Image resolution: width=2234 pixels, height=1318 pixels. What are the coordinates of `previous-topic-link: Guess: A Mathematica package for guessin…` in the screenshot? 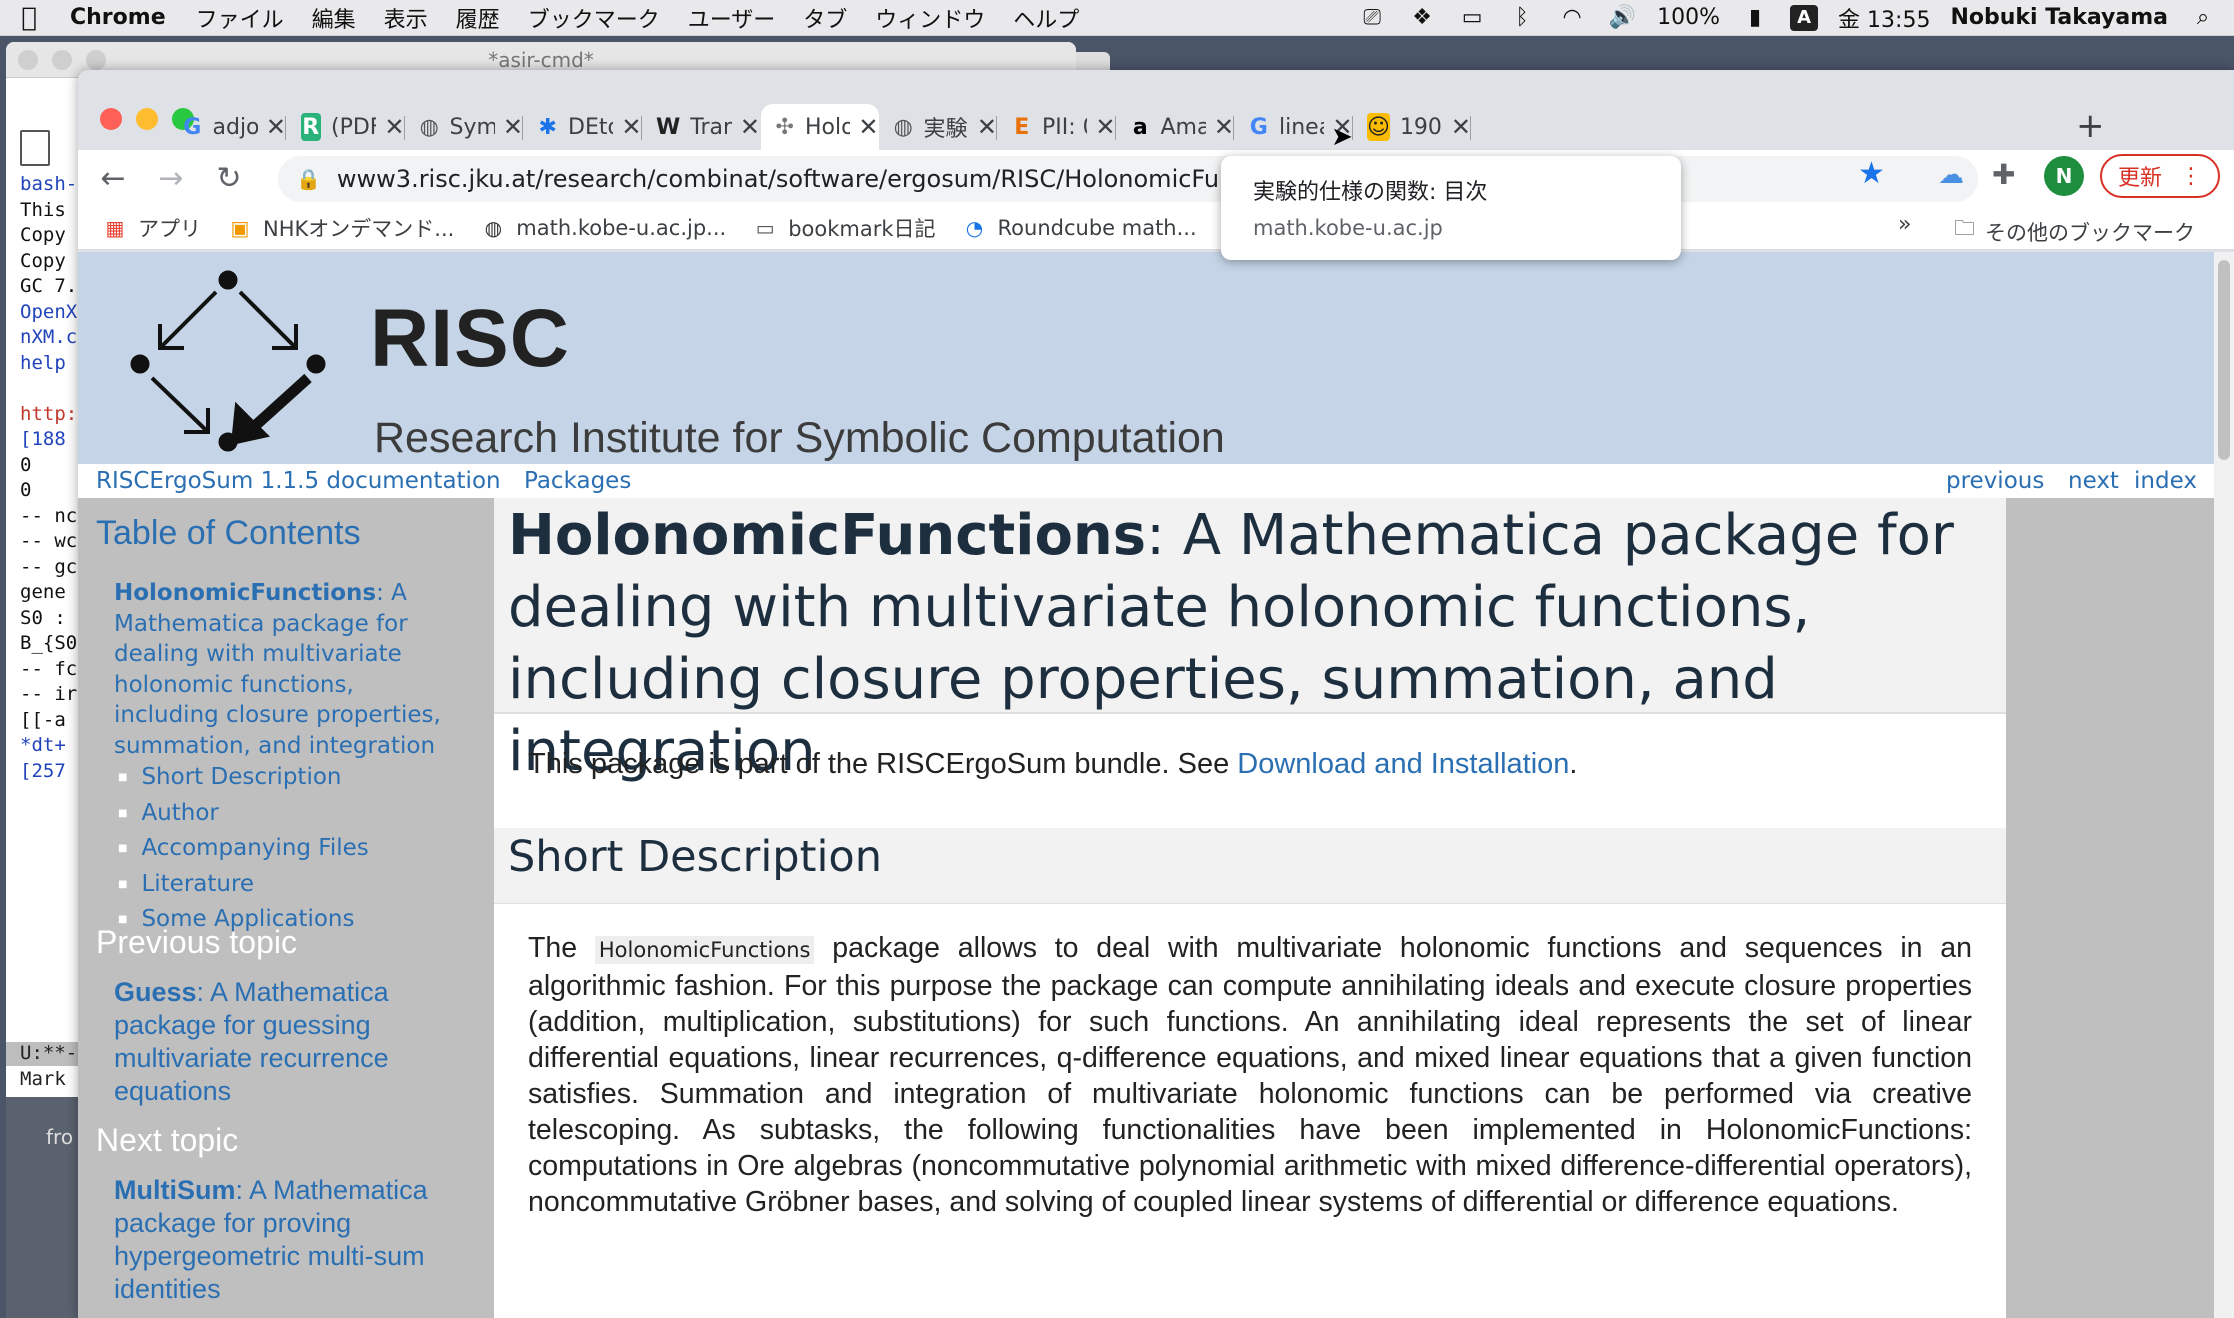 It's located at (289, 1042).